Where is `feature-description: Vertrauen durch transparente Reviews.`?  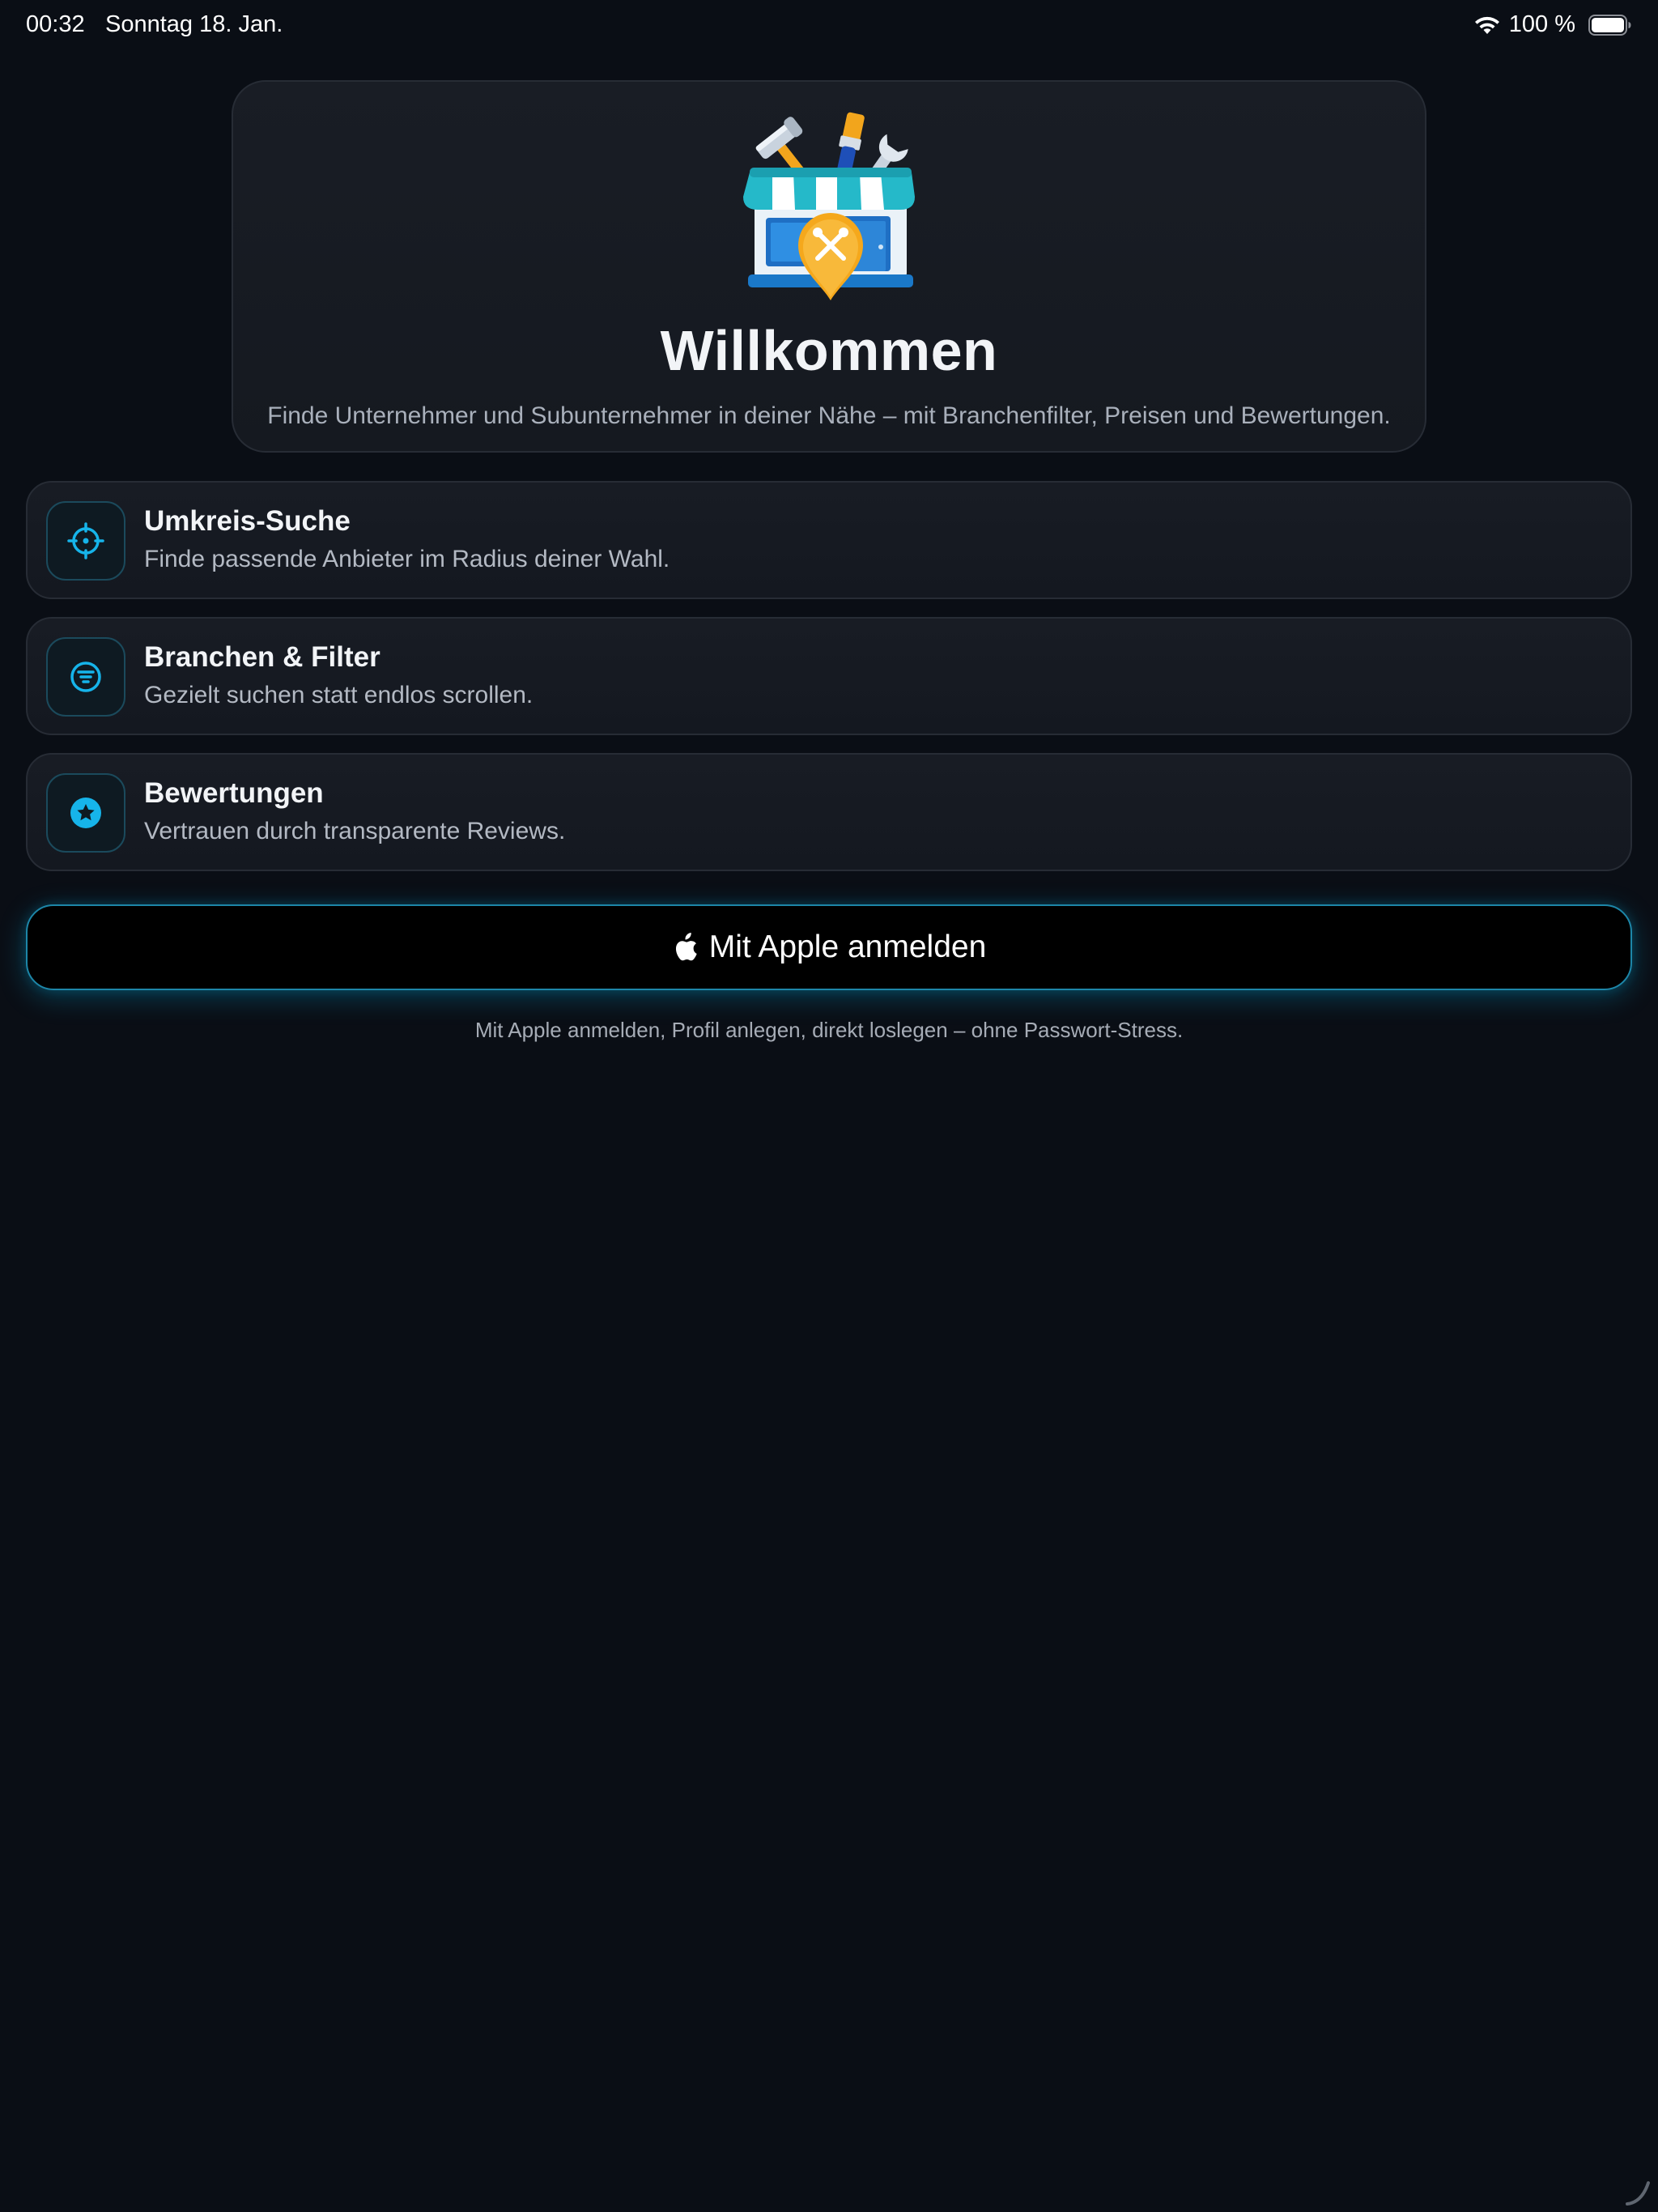
feature-description: Vertrauen durch transparente Reviews. is located at coordinates (355, 831).